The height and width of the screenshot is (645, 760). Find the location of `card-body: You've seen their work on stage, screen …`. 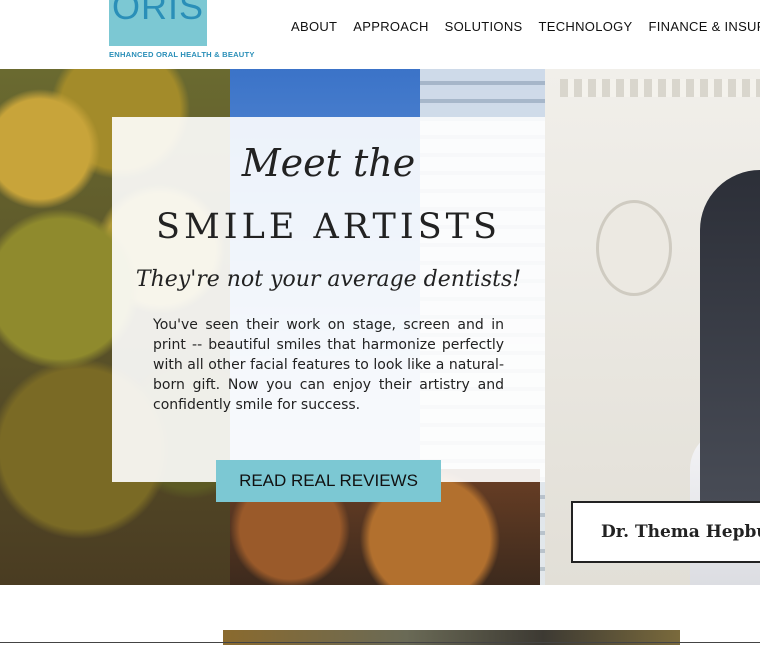

card-body: You've seen their work on stage, screen … is located at coordinates (328, 365).